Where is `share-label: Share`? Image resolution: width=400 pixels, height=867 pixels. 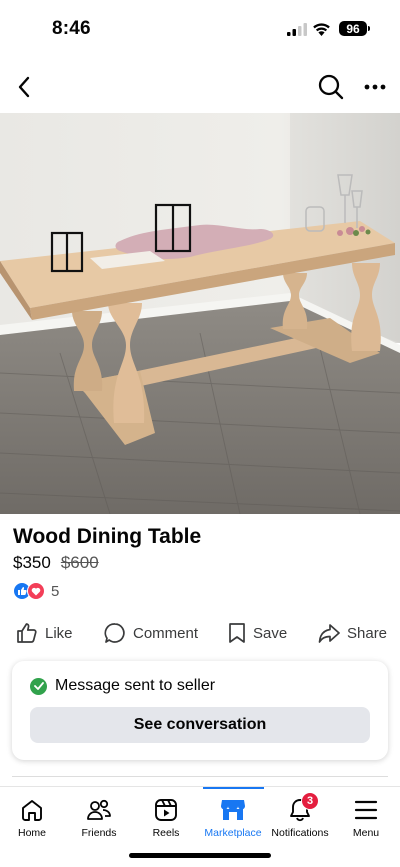
share-label: Share is located at coordinates (367, 633).